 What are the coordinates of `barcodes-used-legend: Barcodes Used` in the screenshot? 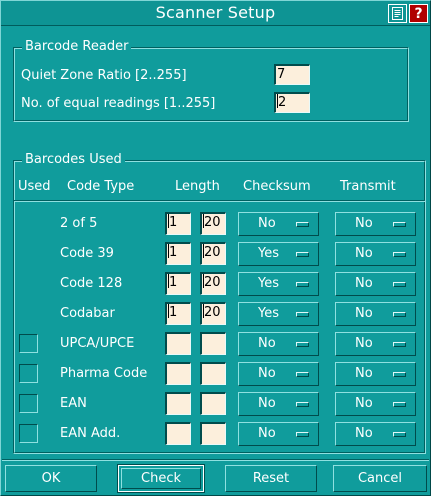 It's located at (73, 159).